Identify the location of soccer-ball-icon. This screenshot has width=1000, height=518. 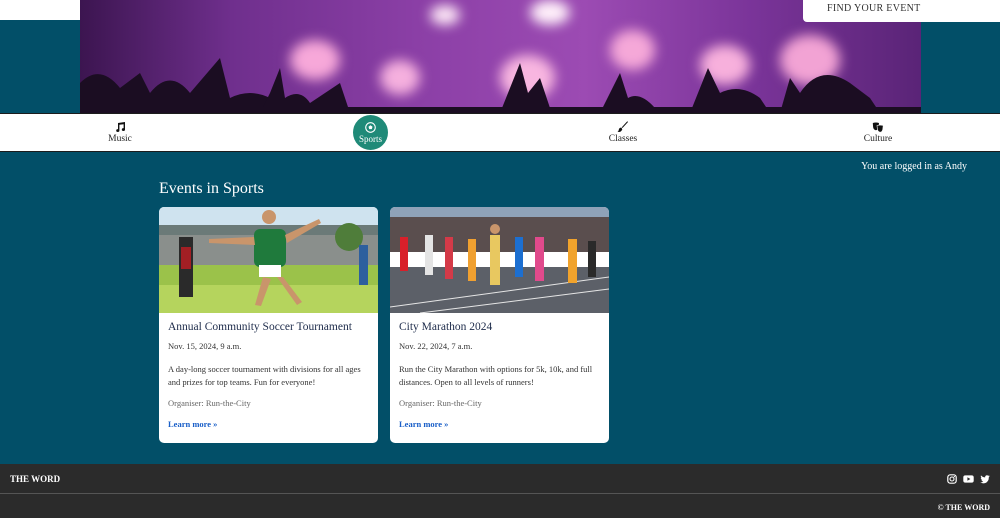
(370, 127).